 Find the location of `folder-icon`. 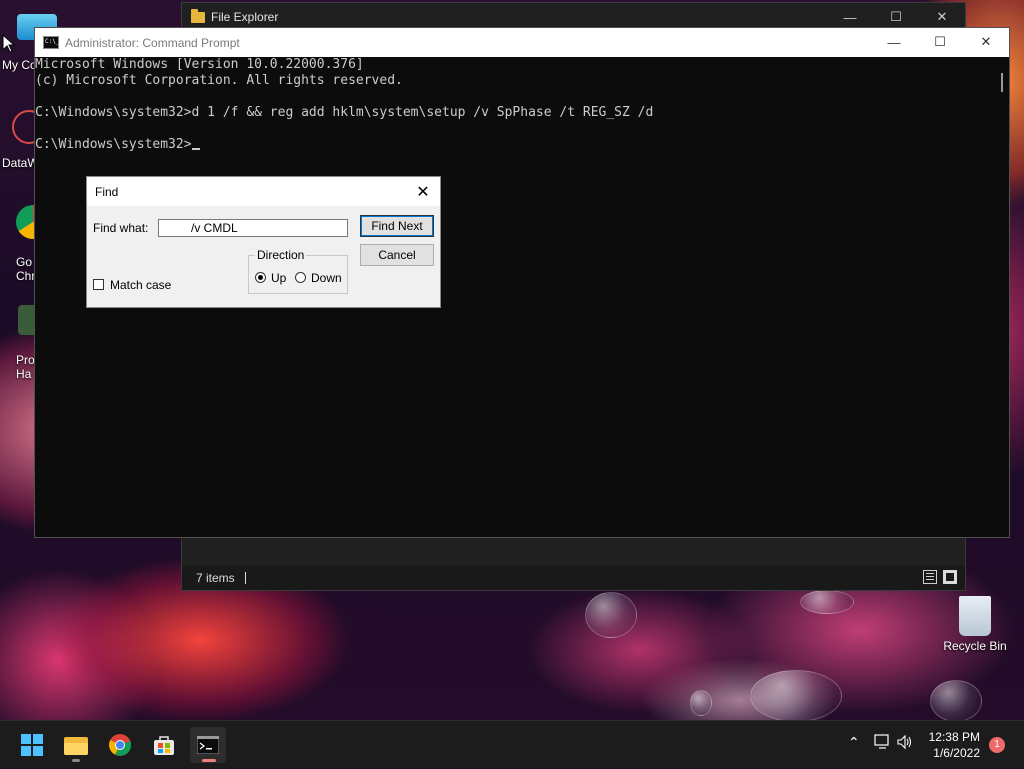

folder-icon is located at coordinates (198, 15).